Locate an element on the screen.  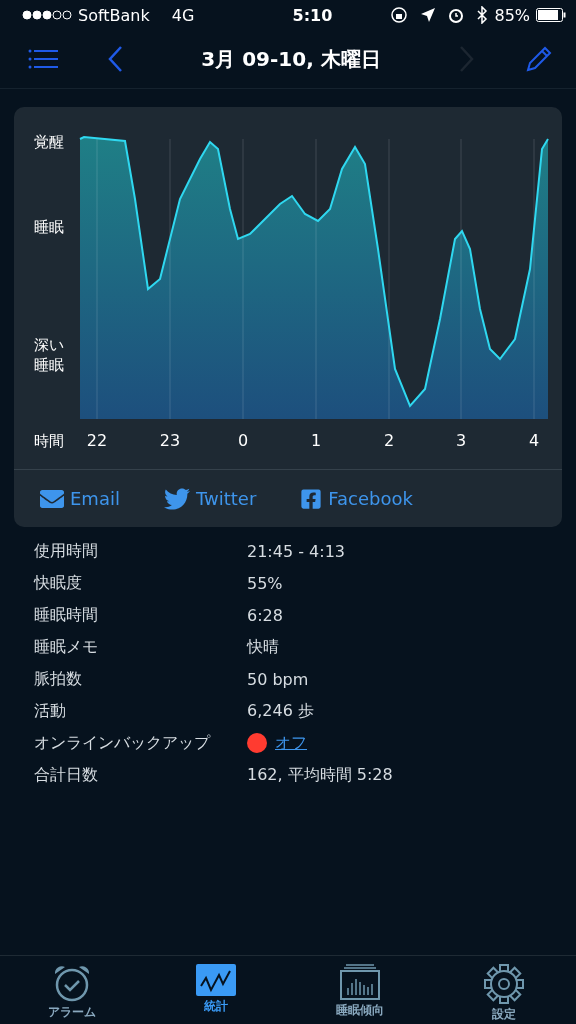
alarm-icon is located at coordinates (456, 15).